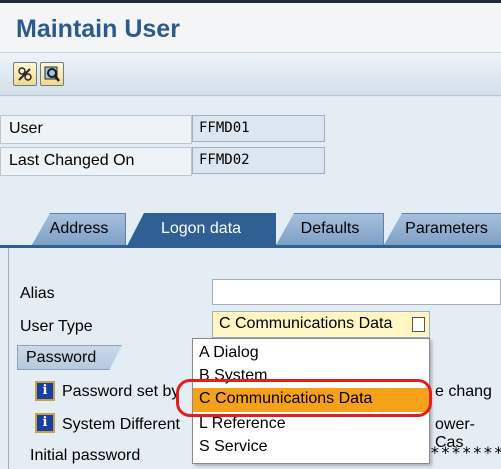 The width and height of the screenshot is (501, 469). Describe the element at coordinates (465, 452) in the screenshot. I see `initial-password-value: ********` at that location.